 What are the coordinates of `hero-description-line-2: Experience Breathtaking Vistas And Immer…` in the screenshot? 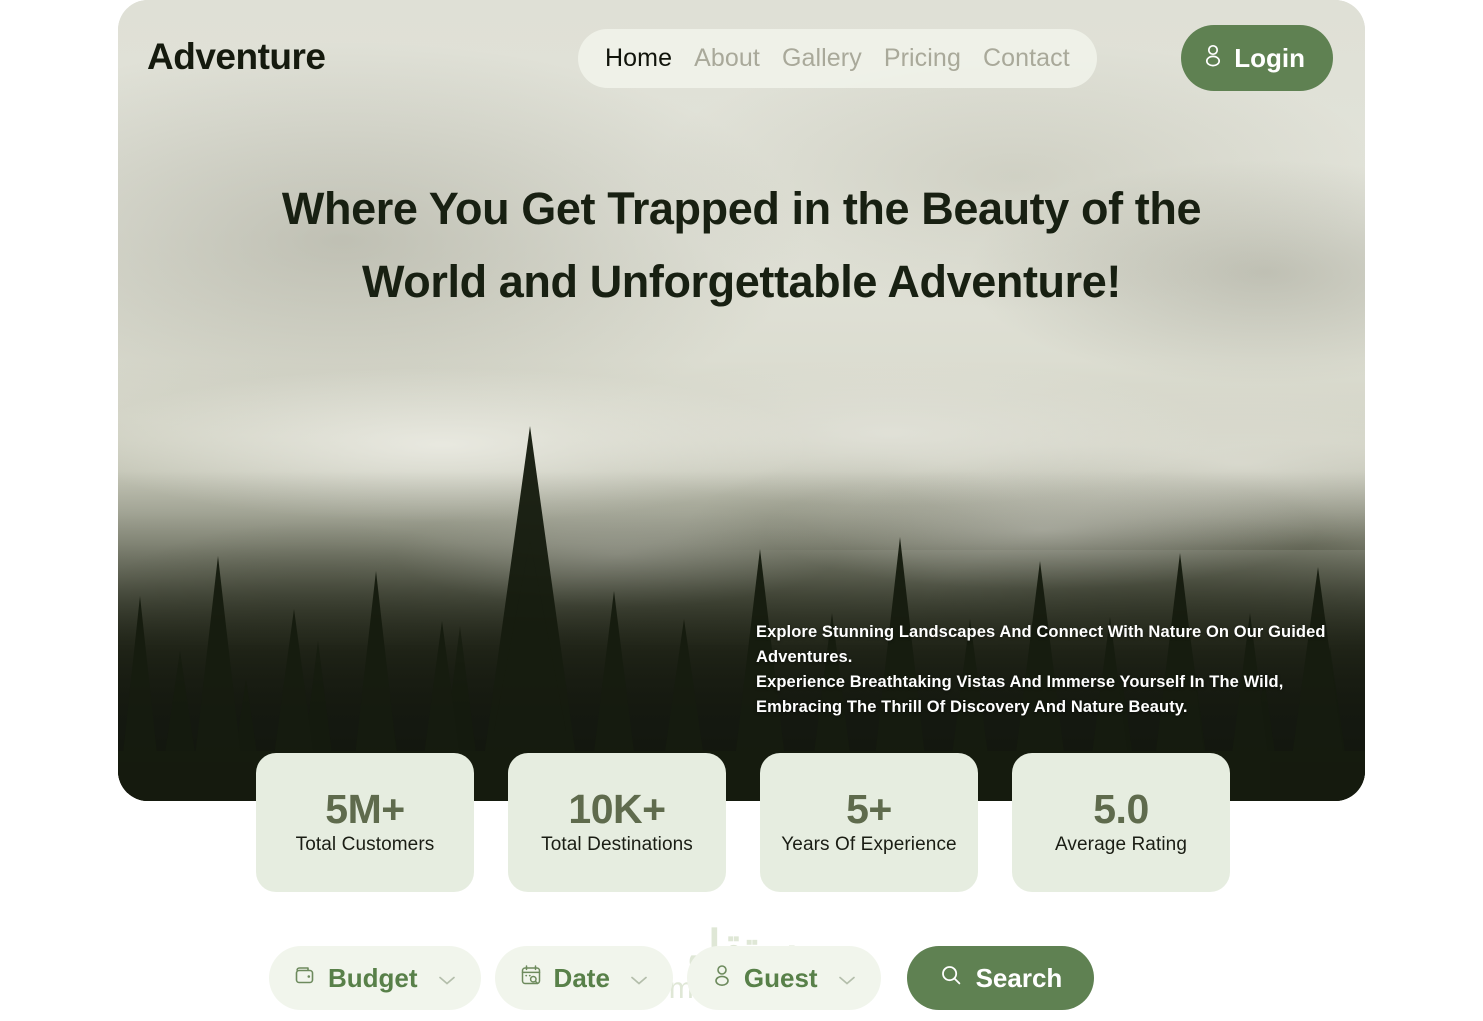 It's located at (1020, 694).